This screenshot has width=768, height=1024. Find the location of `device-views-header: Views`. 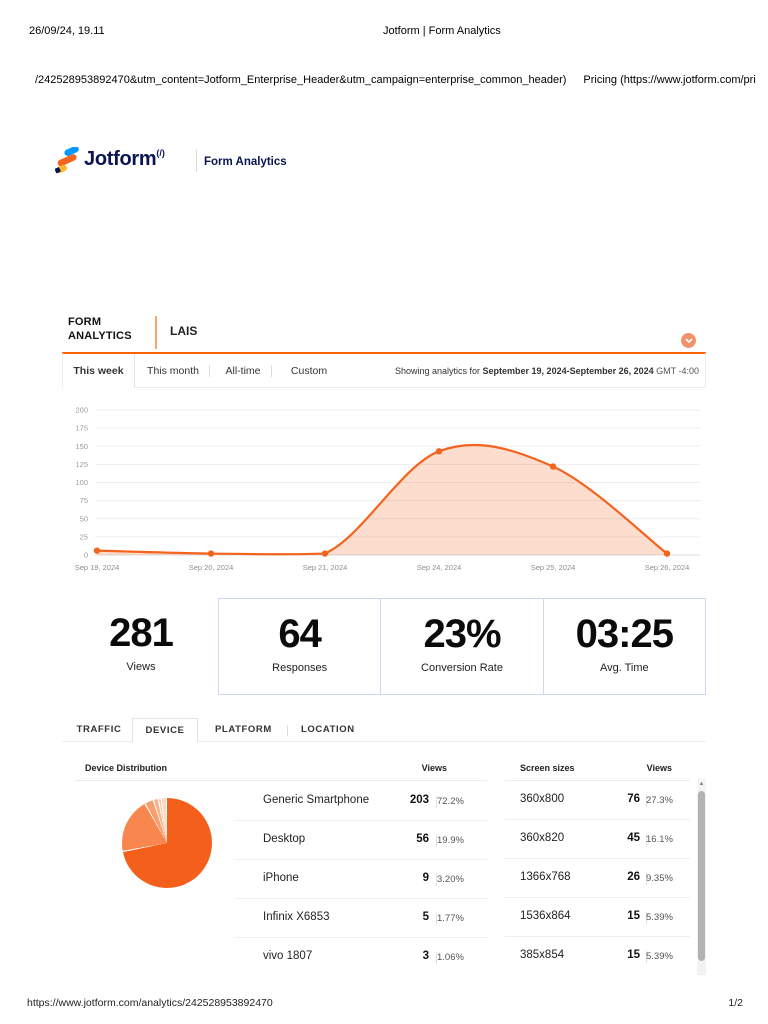

device-views-header: Views is located at coordinates (434, 768).